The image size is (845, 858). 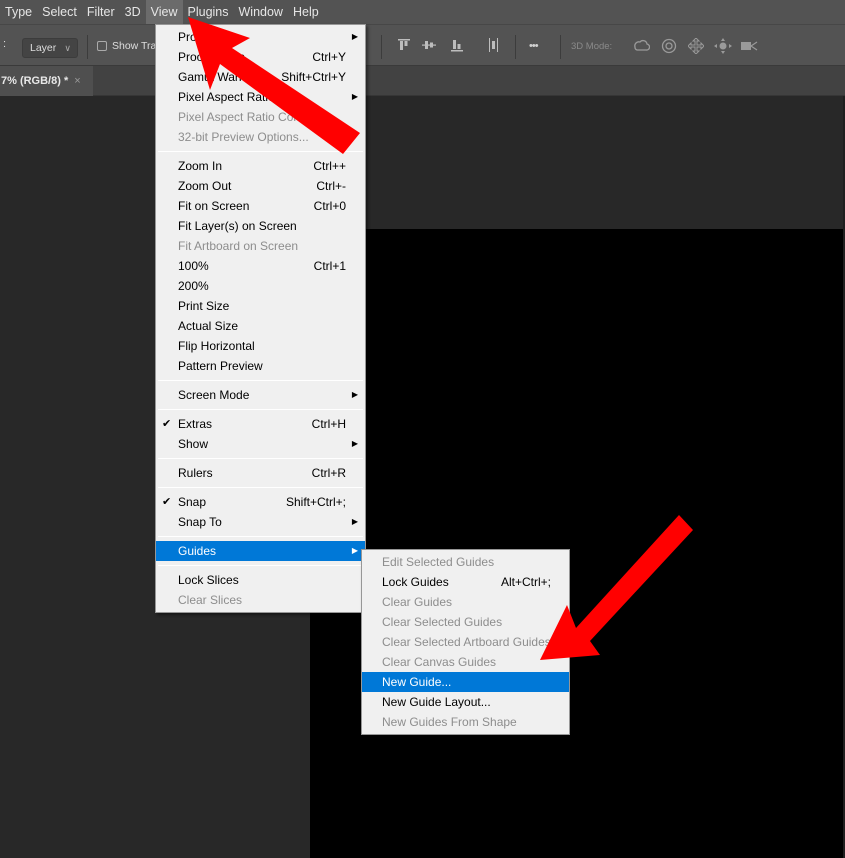 What do you see at coordinates (67, 48) in the screenshot?
I see `chevron-down-icon: ∨` at bounding box center [67, 48].